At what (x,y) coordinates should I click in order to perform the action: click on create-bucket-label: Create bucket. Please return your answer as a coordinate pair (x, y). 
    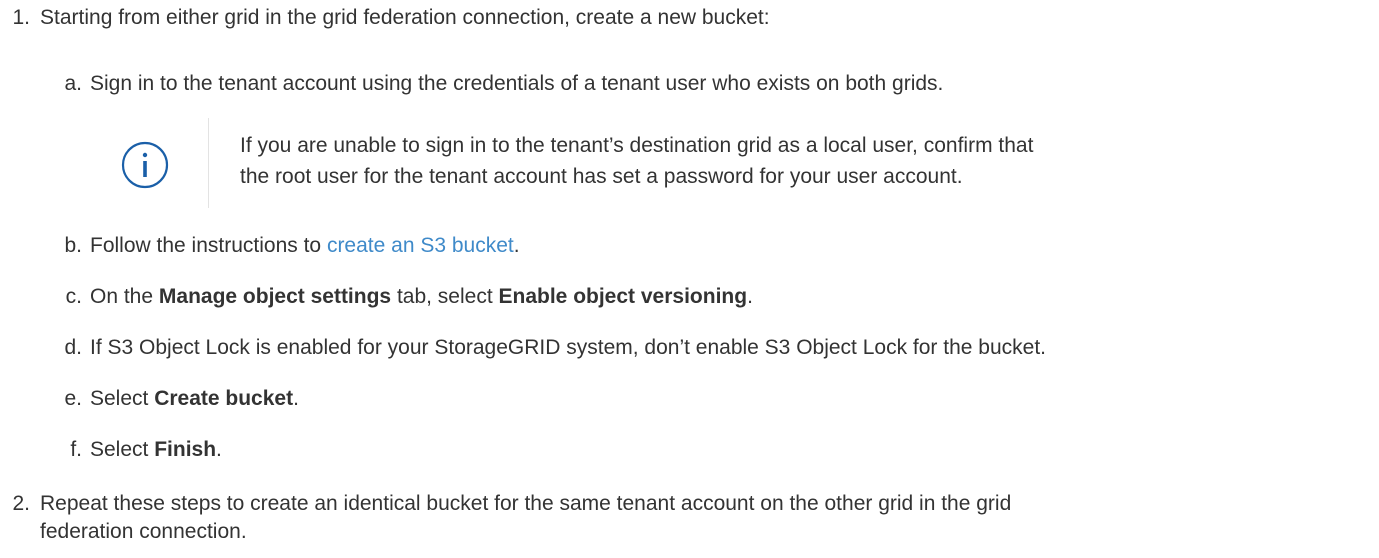
    Looking at the image, I should click on (224, 398).